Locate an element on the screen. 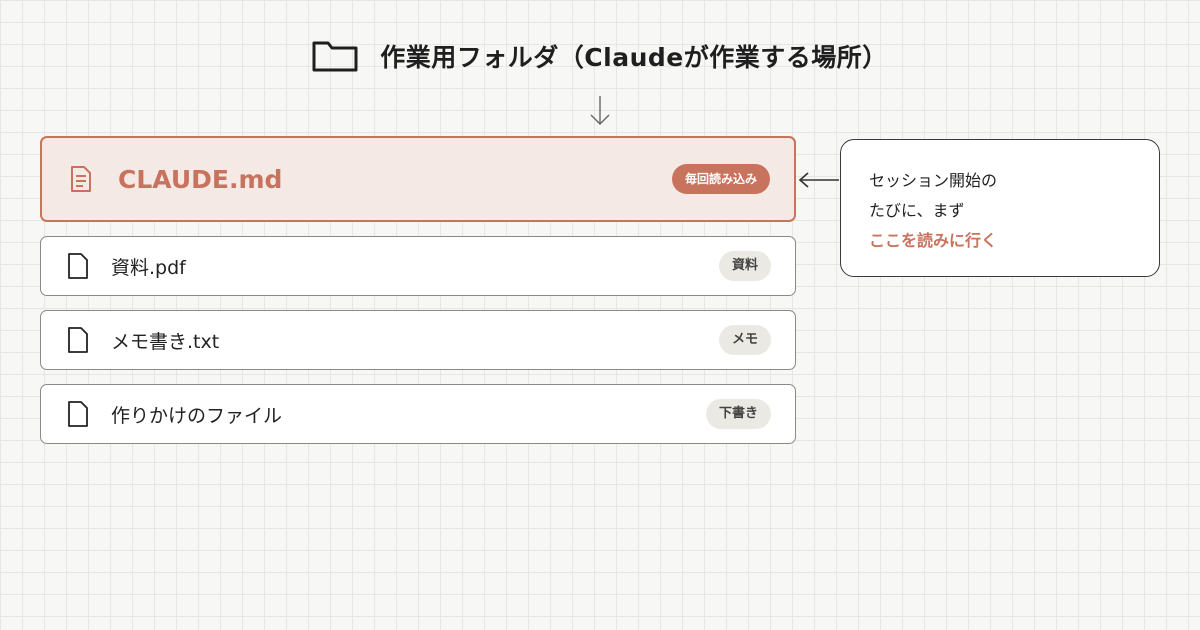 The width and height of the screenshot is (1200, 630). document-lines-icon is located at coordinates (81, 179).